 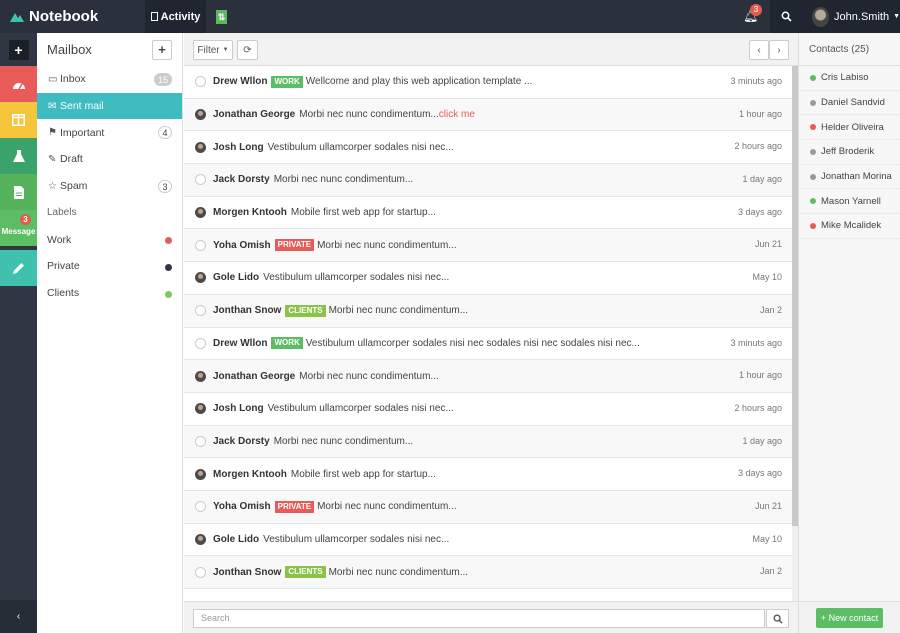 What do you see at coordinates (760, 375) in the screenshot?
I see `message-time: 1 hour ago` at bounding box center [760, 375].